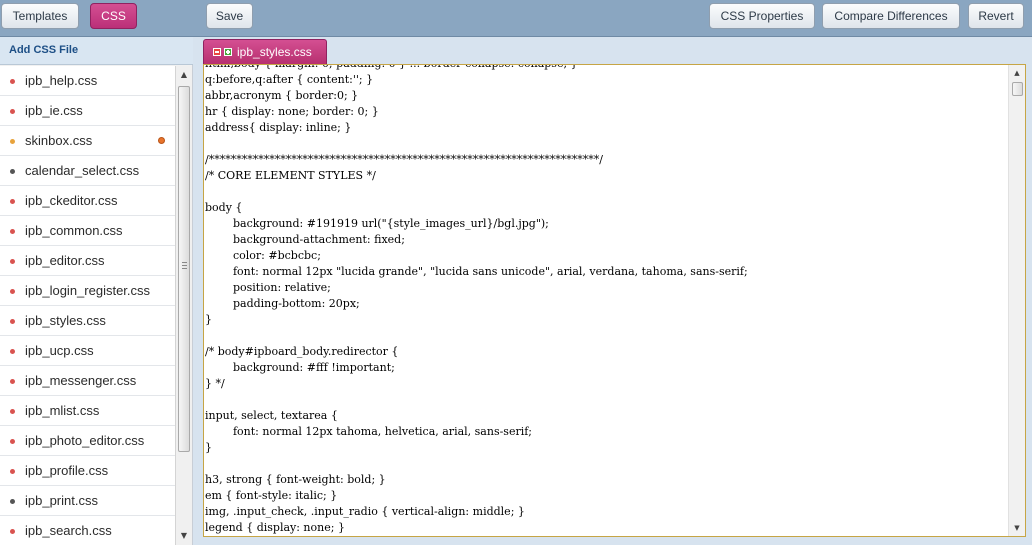 The height and width of the screenshot is (545, 1032). Describe the element at coordinates (476, 480) in the screenshot. I see `code-line: h3, strong { font-weight: bold; }` at that location.